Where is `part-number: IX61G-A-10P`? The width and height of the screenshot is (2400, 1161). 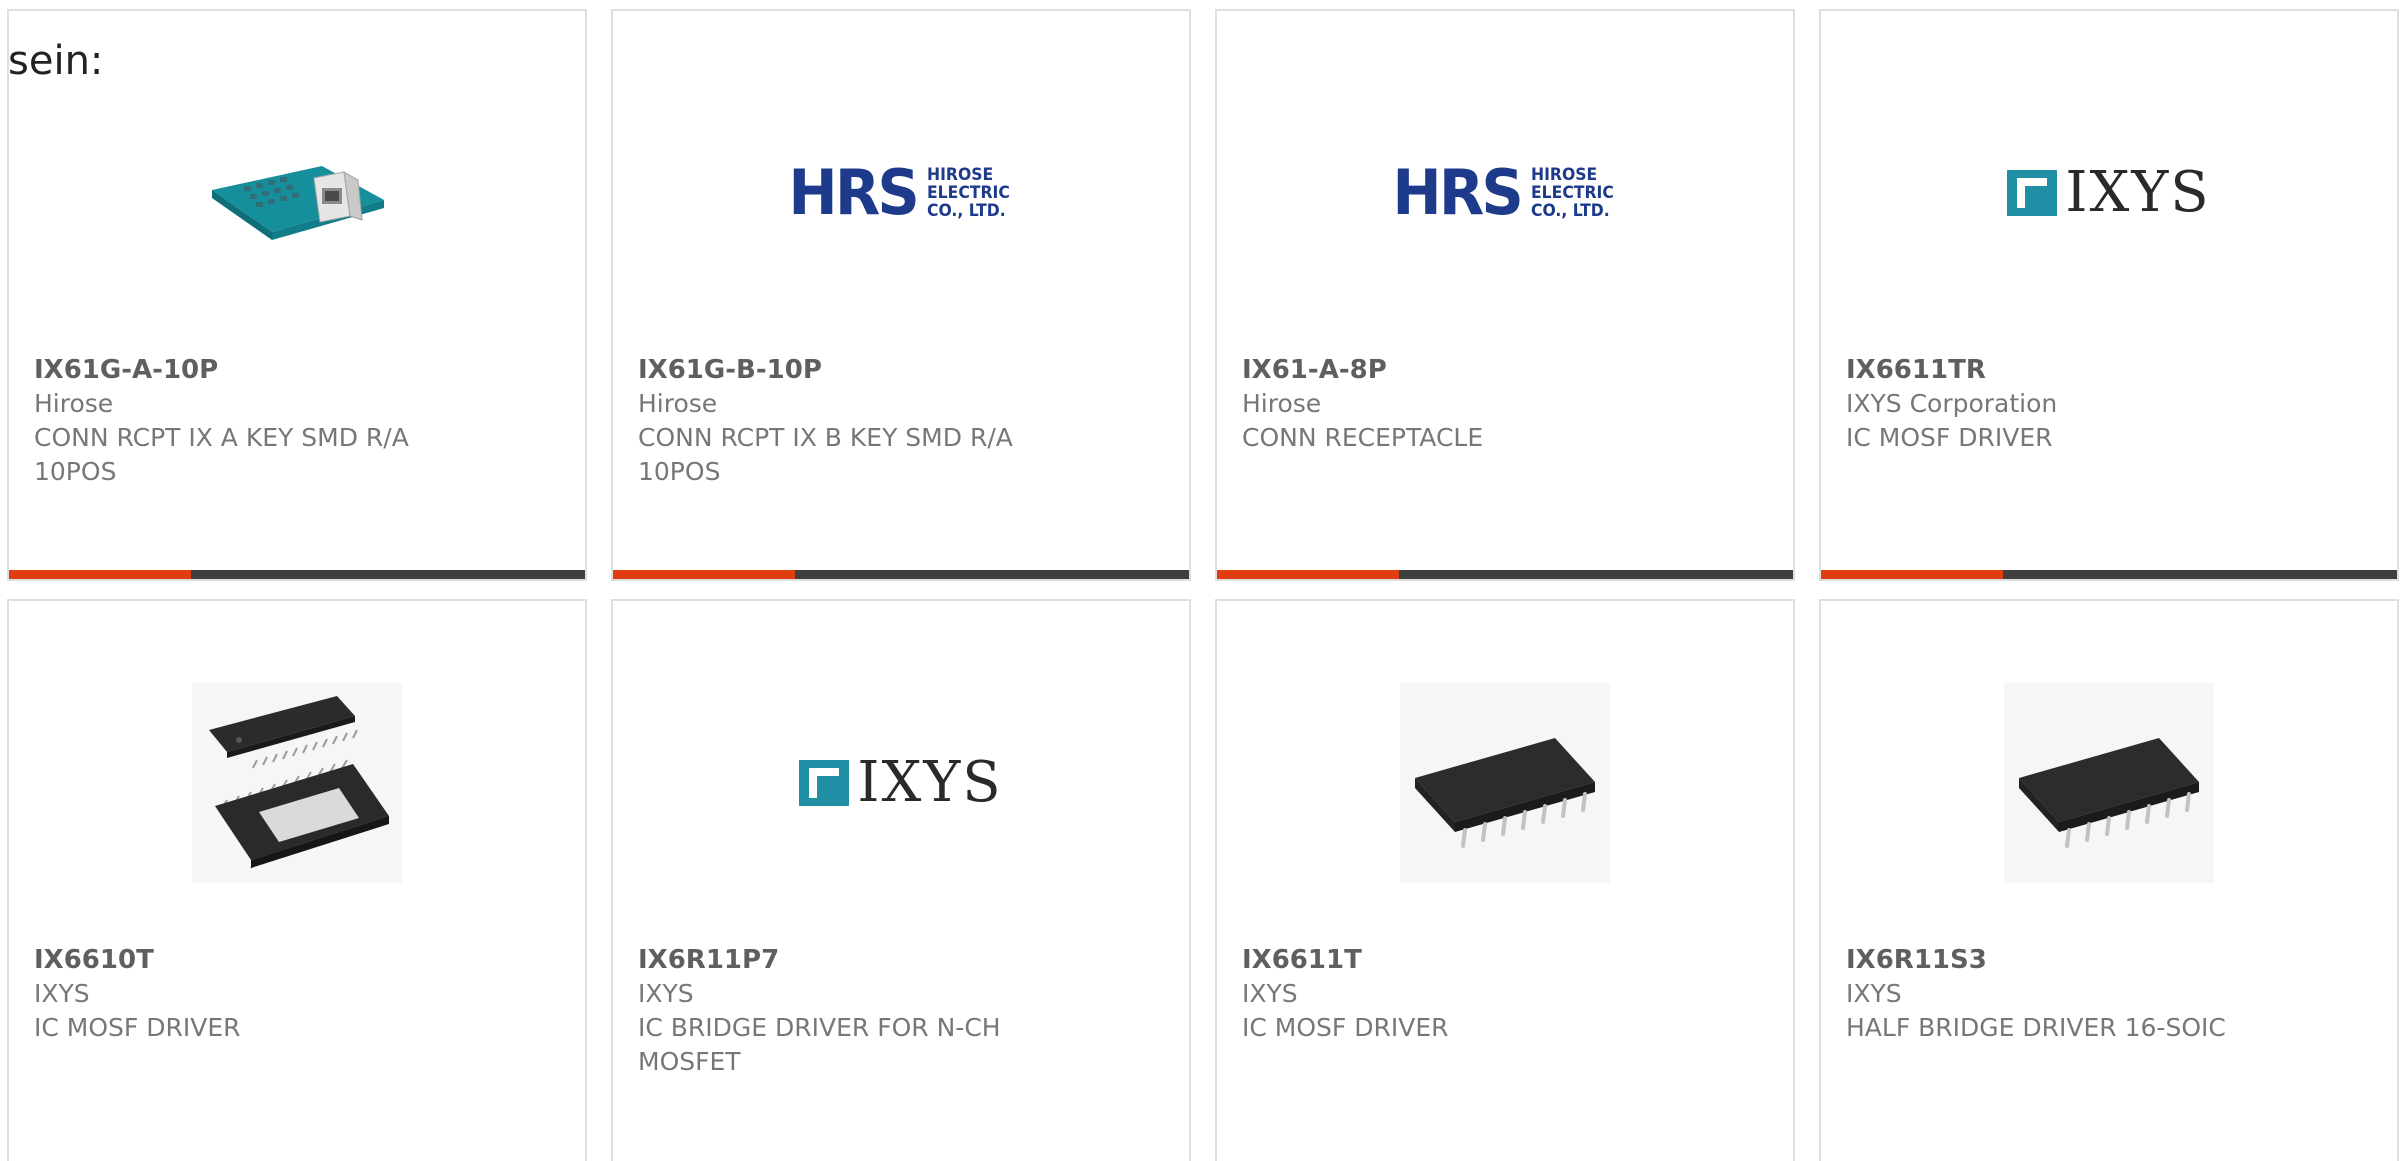 part-number: IX61G-A-10P is located at coordinates (297, 370).